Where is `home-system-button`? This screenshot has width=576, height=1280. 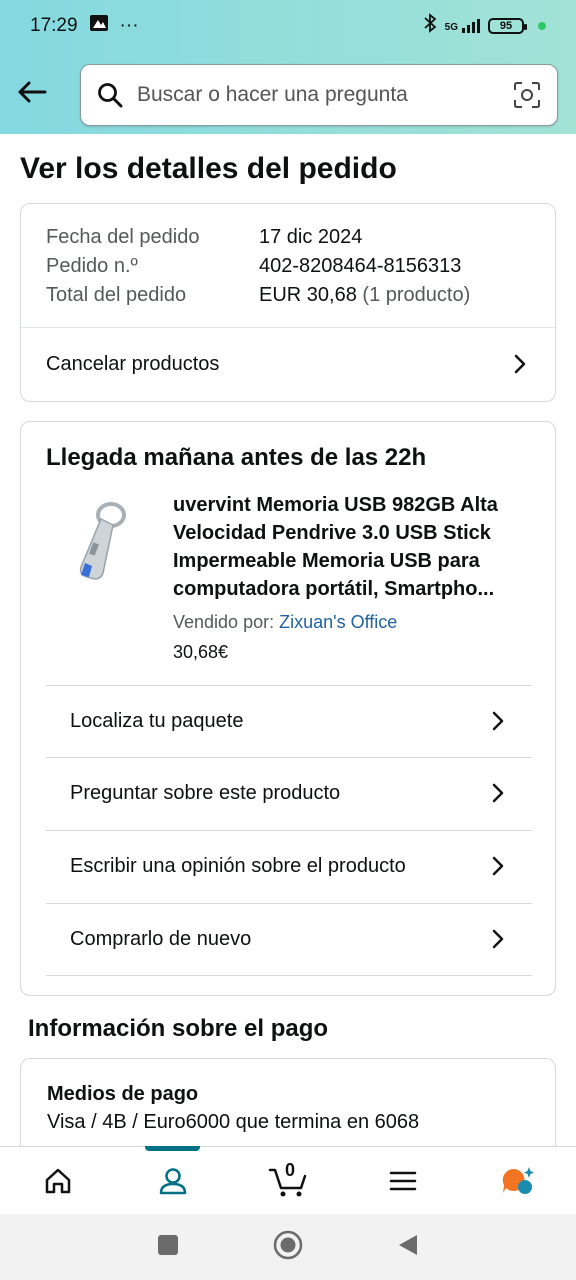
home-system-button is located at coordinates (288, 1247).